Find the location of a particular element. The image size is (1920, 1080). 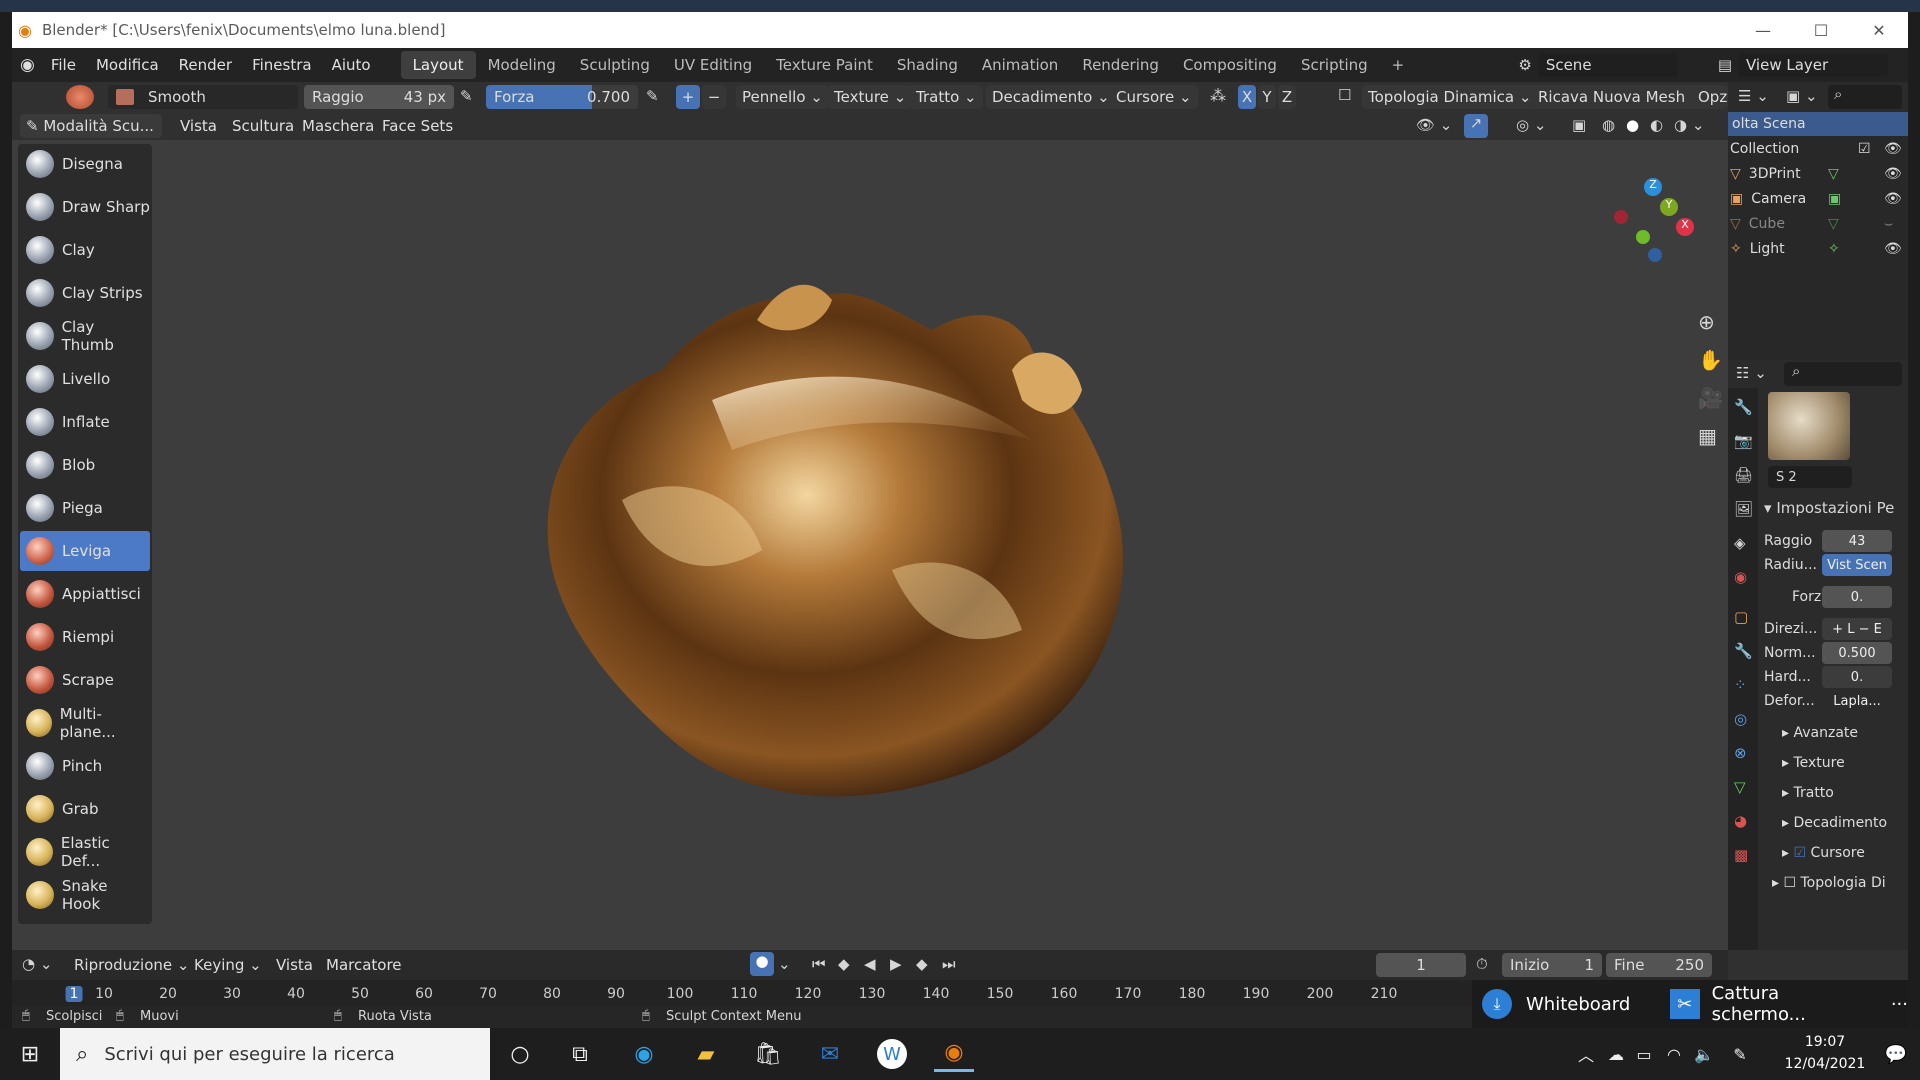

pen-workspace-icon: ✎ is located at coordinates (1740, 1054).